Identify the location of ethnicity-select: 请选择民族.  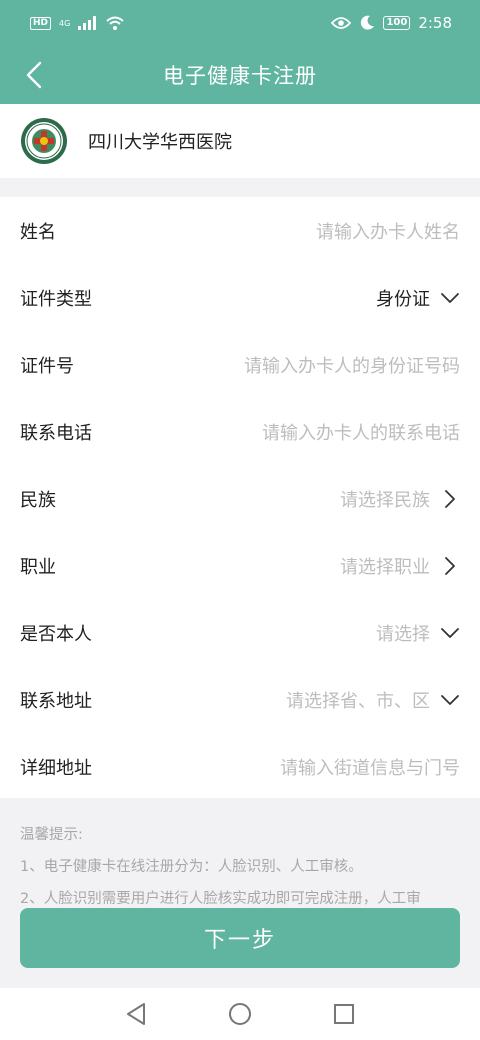
(400, 499).